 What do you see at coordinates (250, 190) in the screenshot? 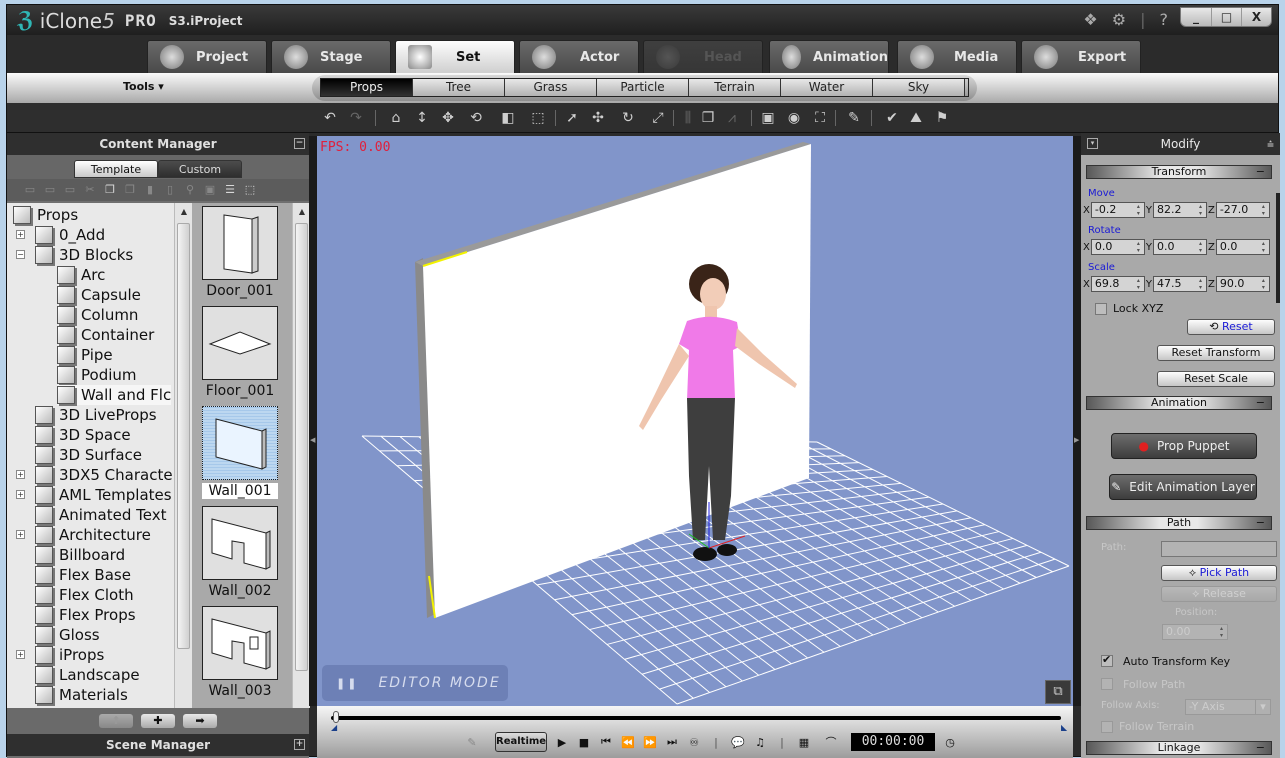
I see `import-icon: ⬚` at bounding box center [250, 190].